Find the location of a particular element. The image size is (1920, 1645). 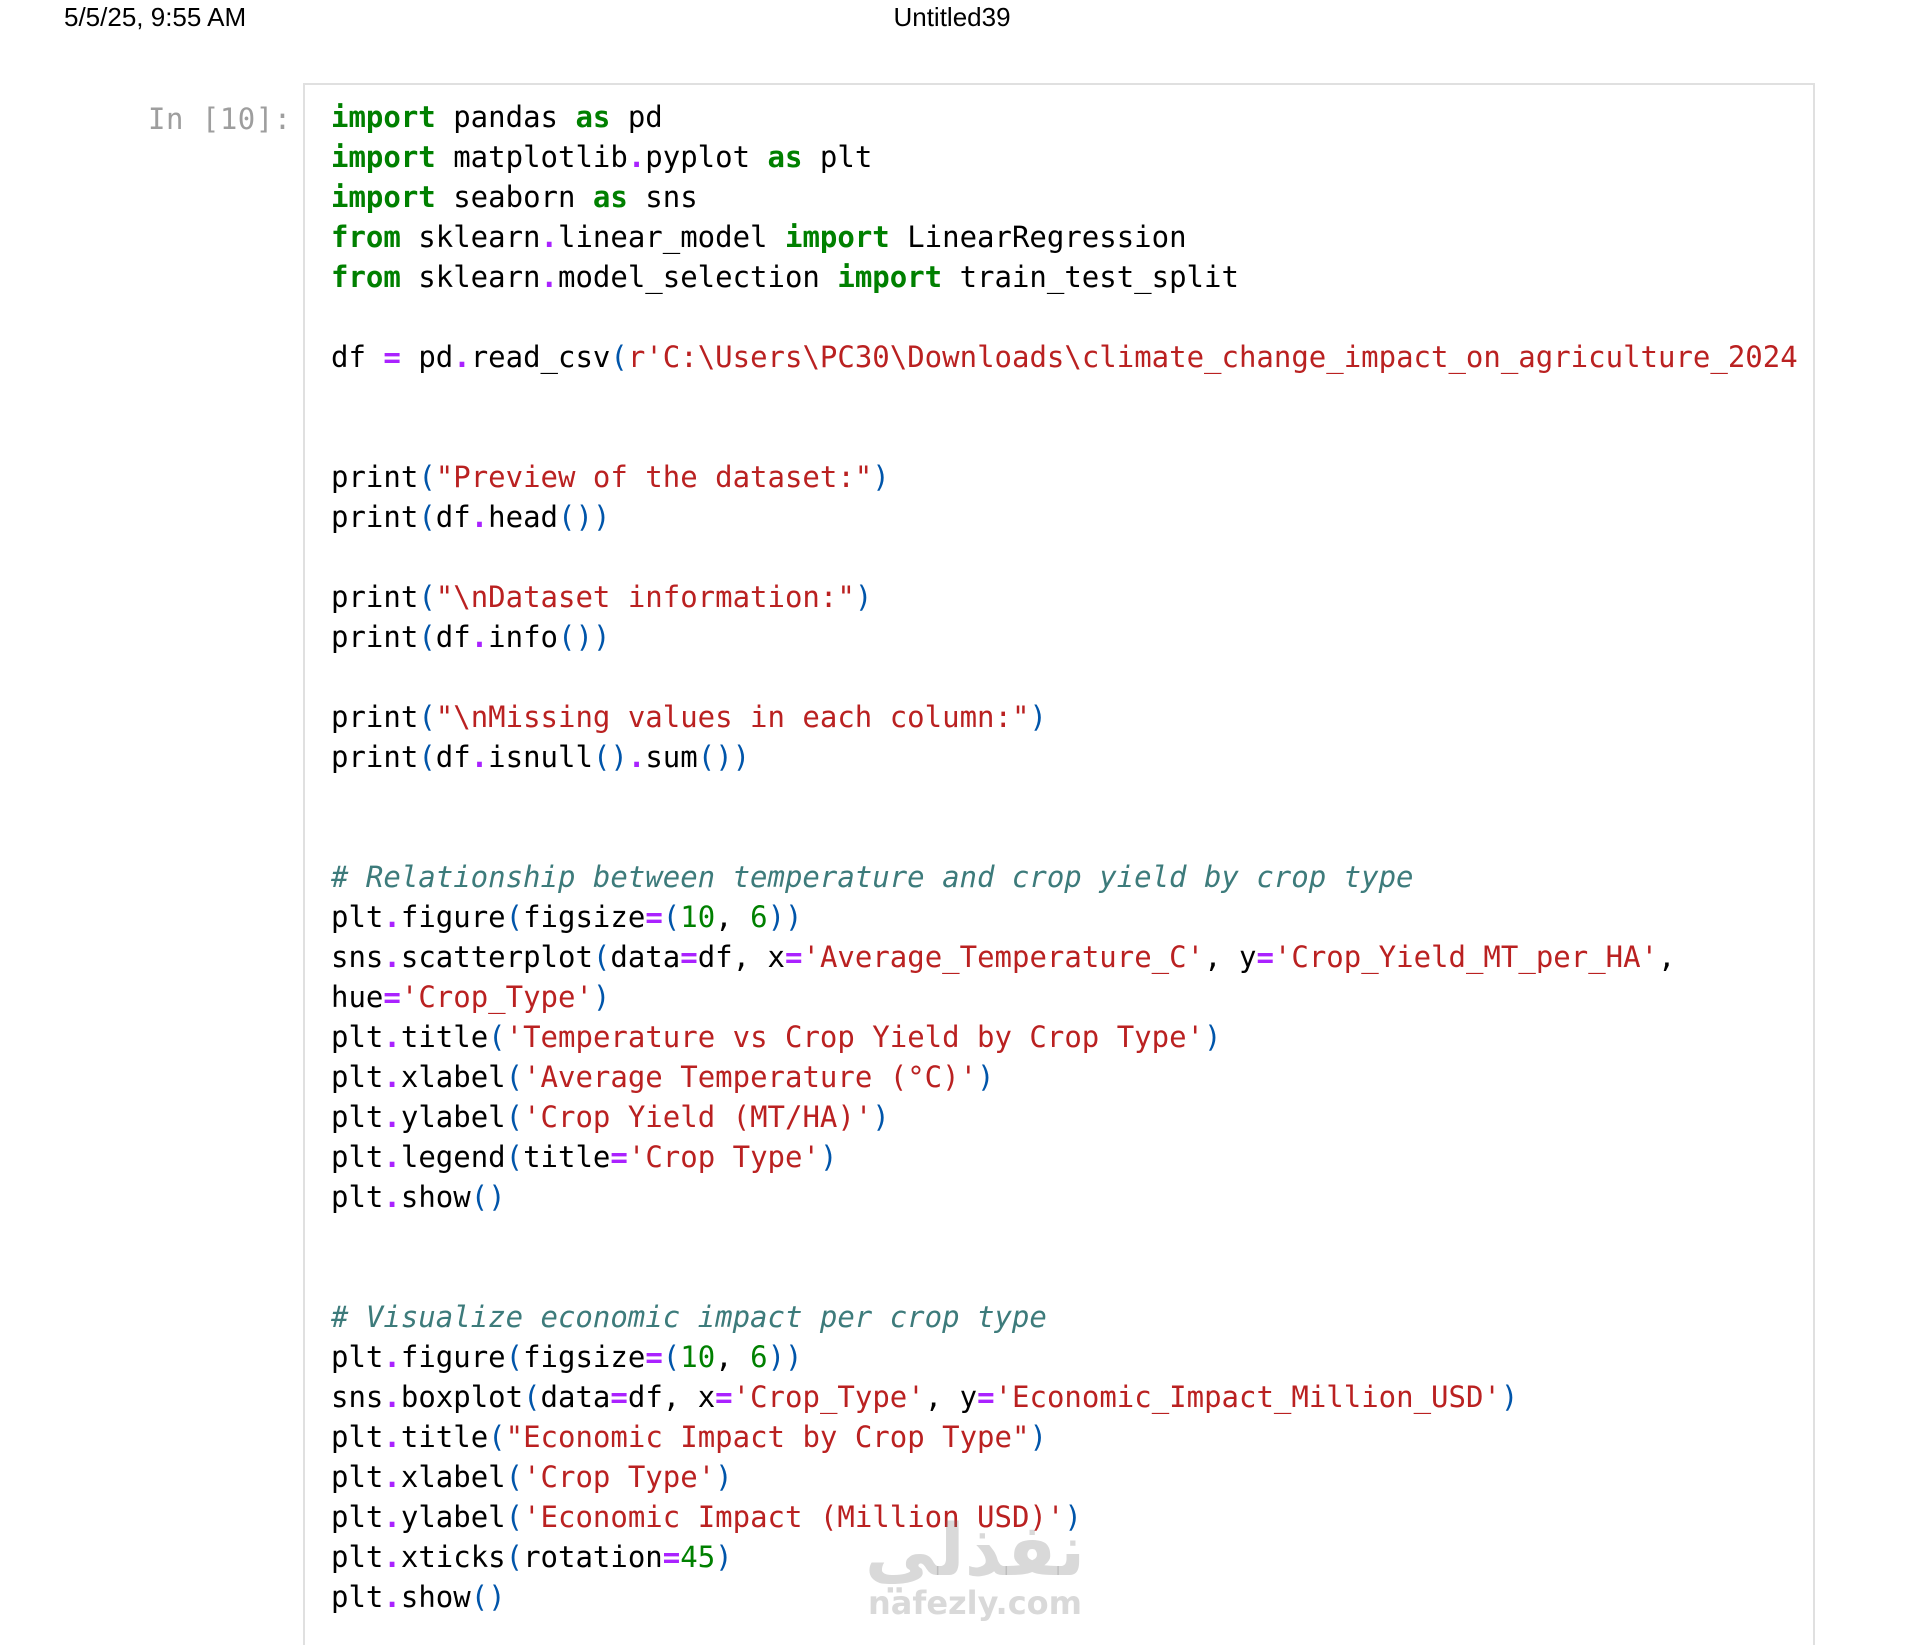

code-line: import matplotlib.pyplot as plt is located at coordinates (602, 157).